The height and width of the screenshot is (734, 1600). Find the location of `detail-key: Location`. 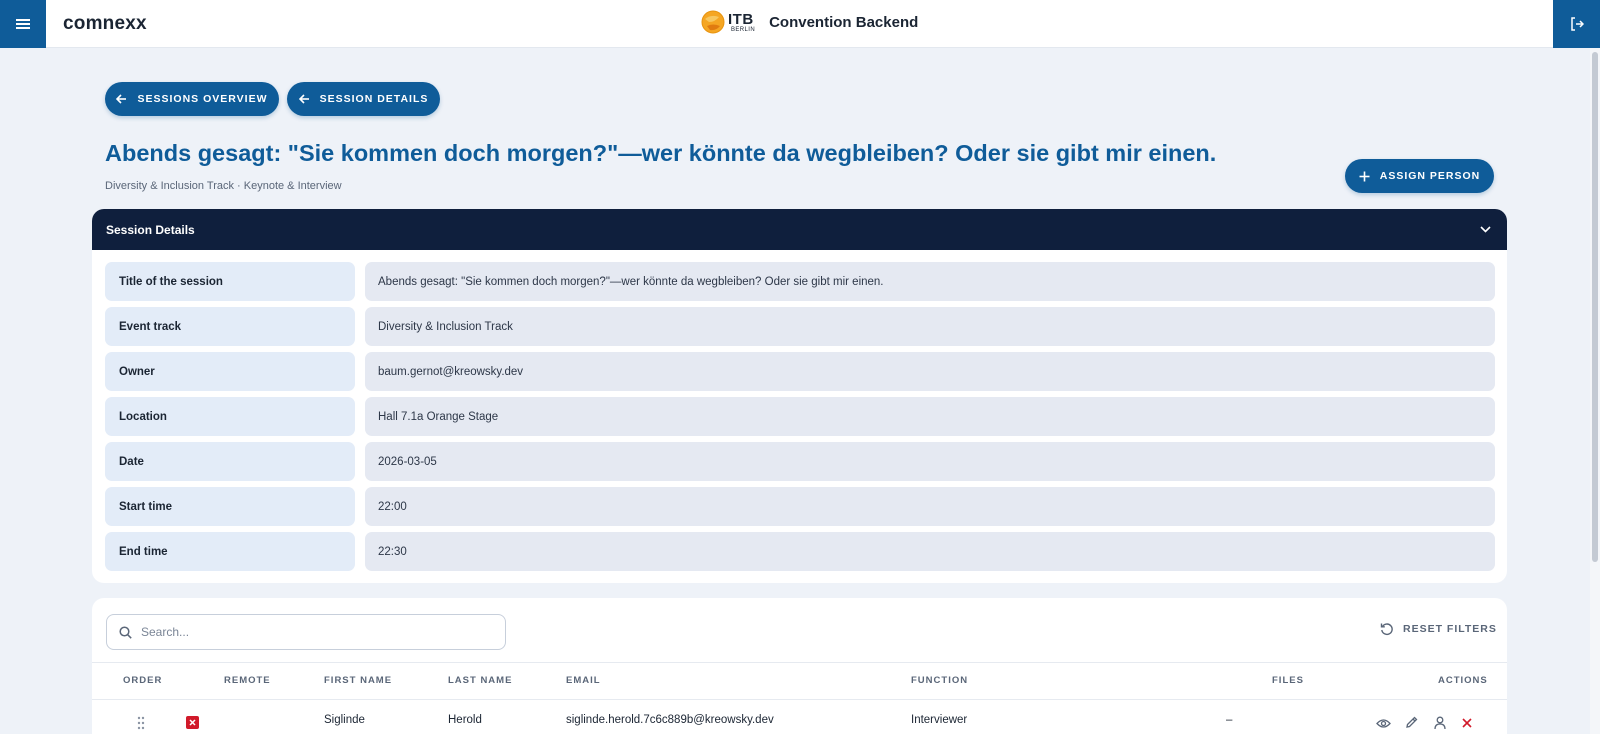

detail-key: Location is located at coordinates (230, 416).